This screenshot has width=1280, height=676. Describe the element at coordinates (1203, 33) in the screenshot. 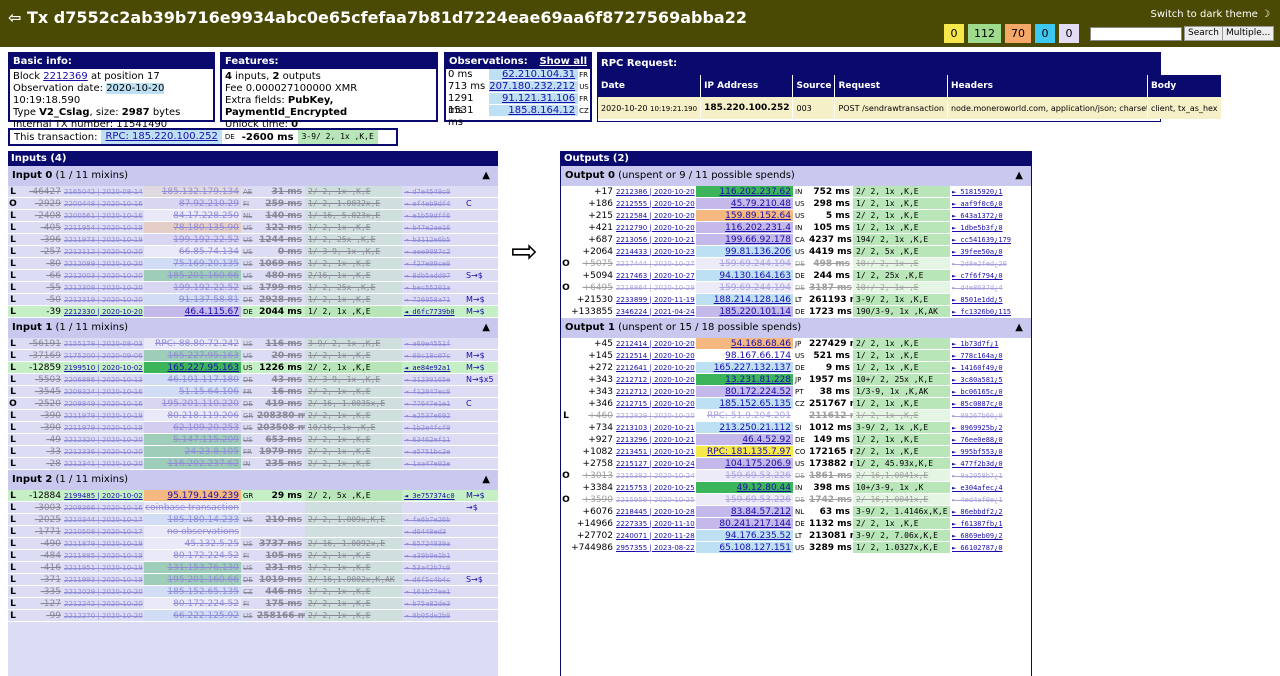

I see `search-button: Search` at that location.